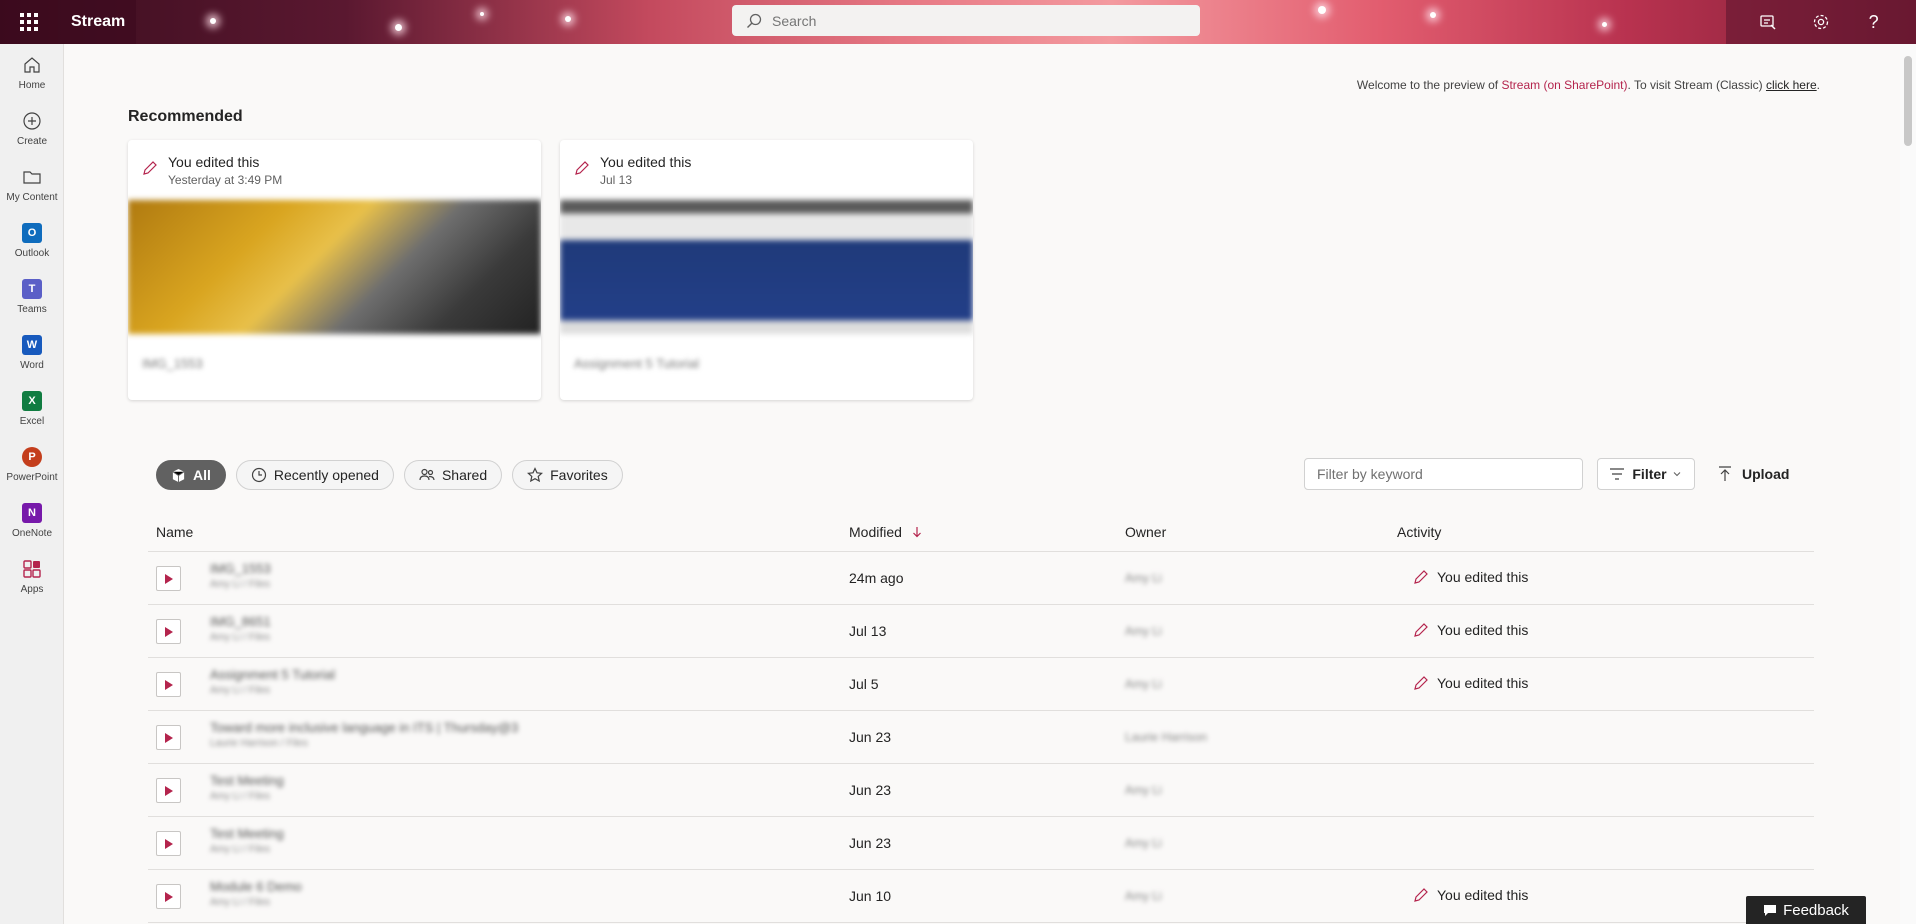 The image size is (1916, 924). Describe the element at coordinates (754, 20) in the screenshot. I see `search-icon` at that location.